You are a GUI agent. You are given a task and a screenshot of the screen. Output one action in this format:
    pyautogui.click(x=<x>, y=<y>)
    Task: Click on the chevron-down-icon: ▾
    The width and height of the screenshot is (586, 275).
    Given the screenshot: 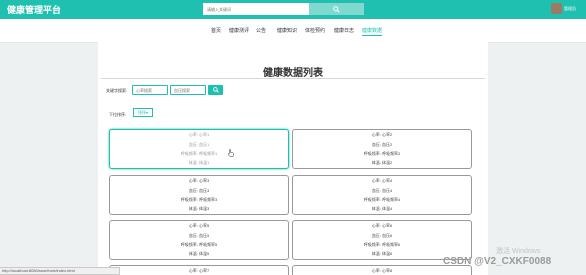 What is the action you would take?
    pyautogui.click(x=146, y=112)
    